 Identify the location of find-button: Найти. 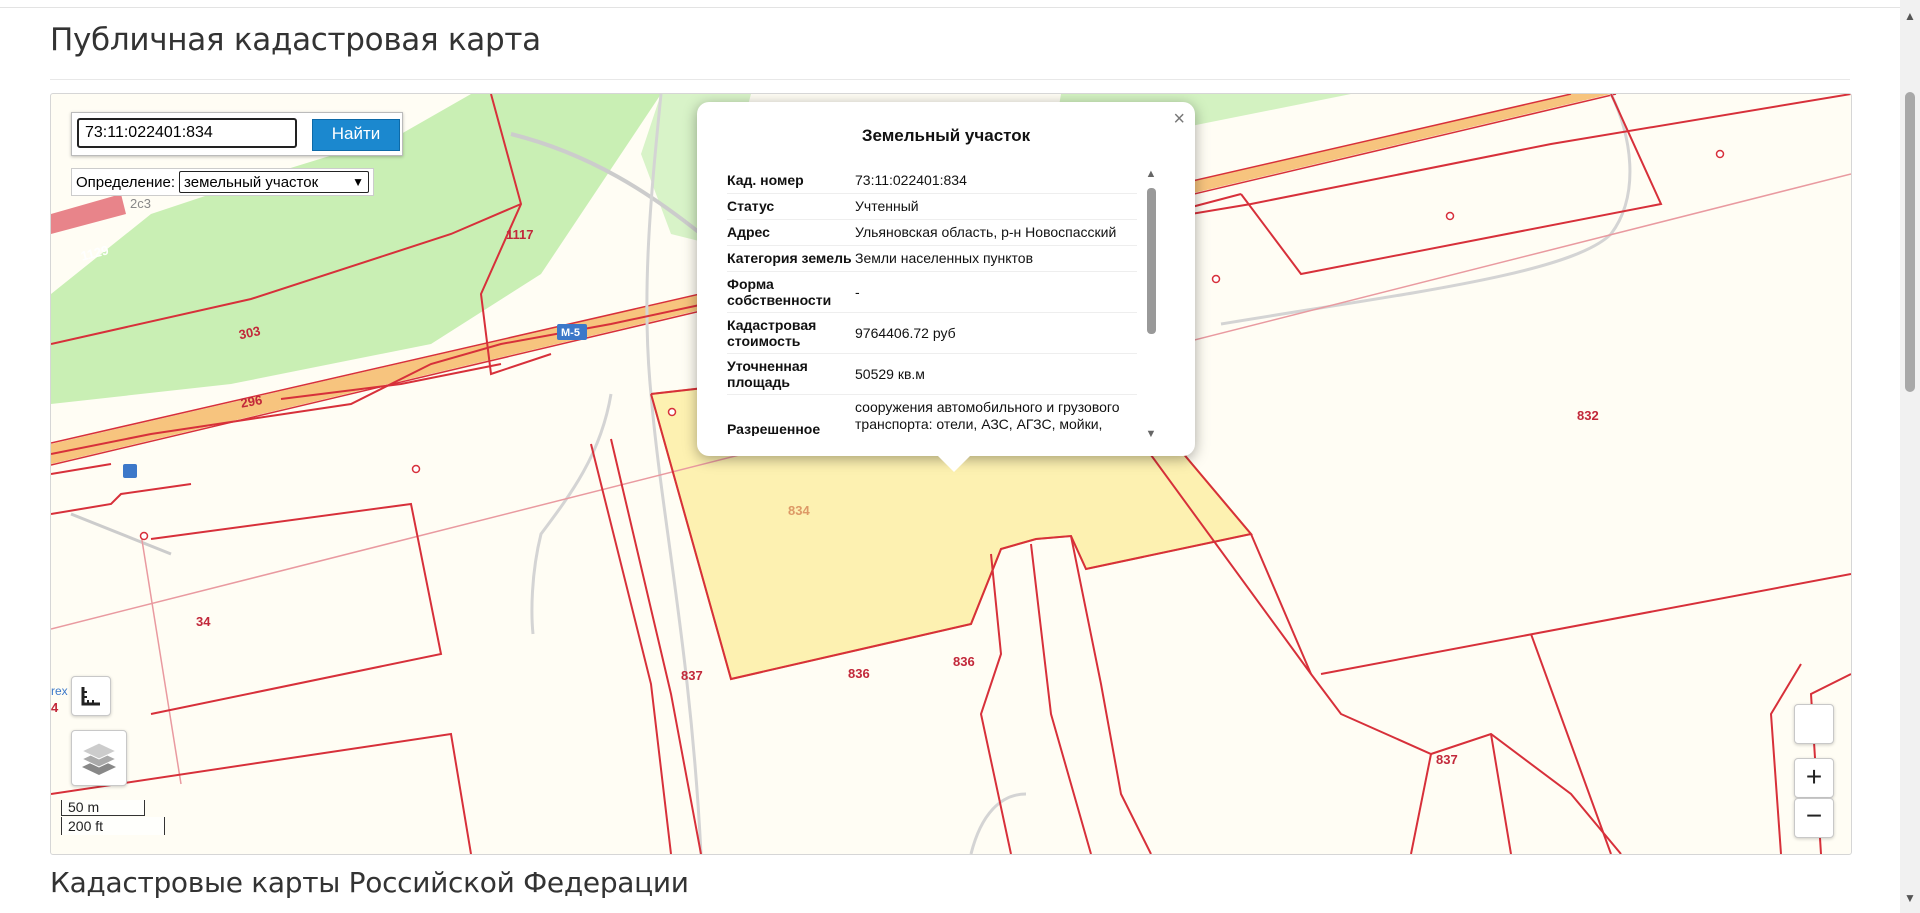
(356, 135).